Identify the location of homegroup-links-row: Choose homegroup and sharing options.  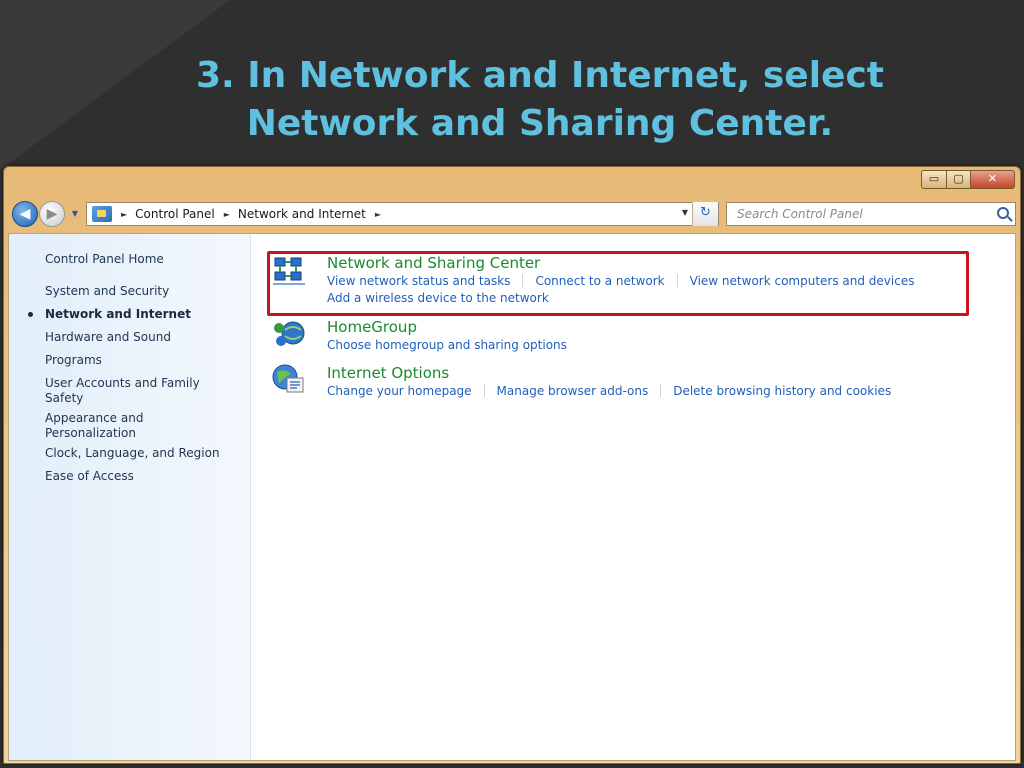
(447, 345).